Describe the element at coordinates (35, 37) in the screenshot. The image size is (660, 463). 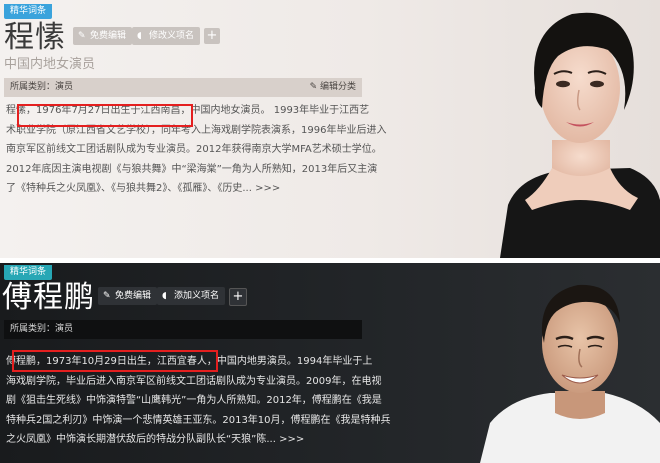
I see `entry-title: 程愫` at that location.